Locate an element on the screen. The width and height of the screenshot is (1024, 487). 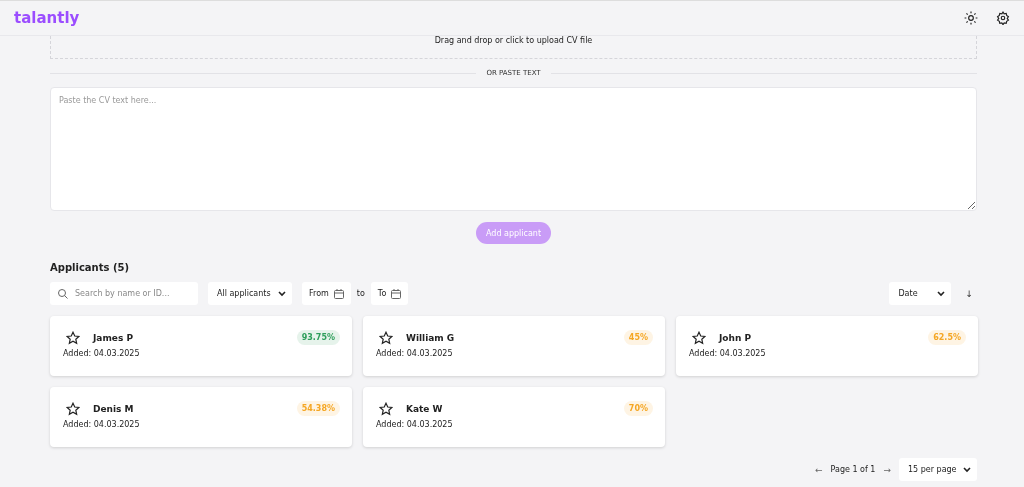
score-badge: 70% is located at coordinates (638, 408).